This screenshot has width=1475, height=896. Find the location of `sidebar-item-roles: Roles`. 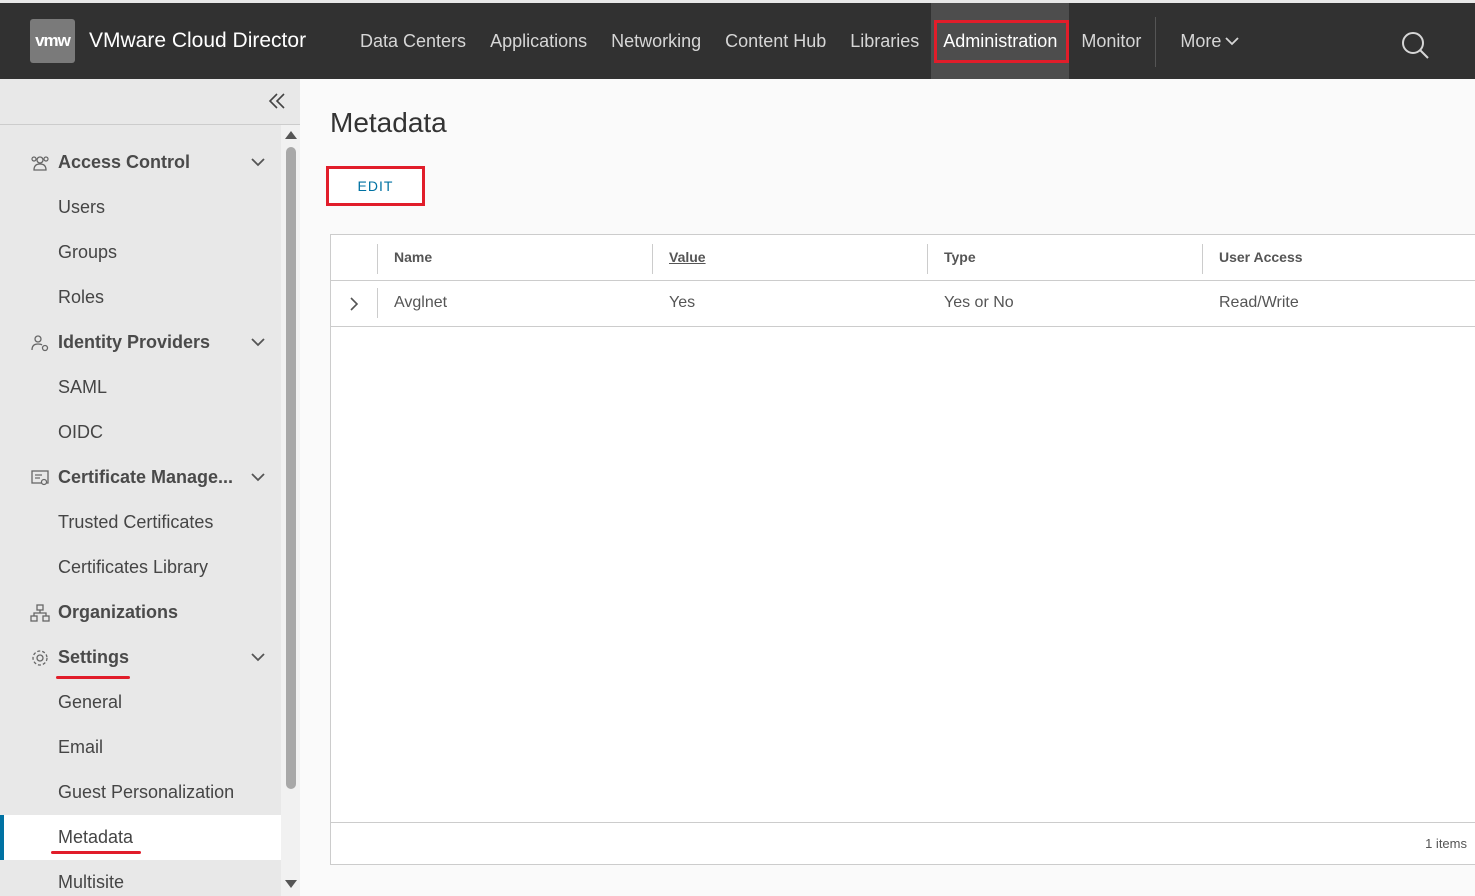

sidebar-item-roles: Roles is located at coordinates (140, 297).